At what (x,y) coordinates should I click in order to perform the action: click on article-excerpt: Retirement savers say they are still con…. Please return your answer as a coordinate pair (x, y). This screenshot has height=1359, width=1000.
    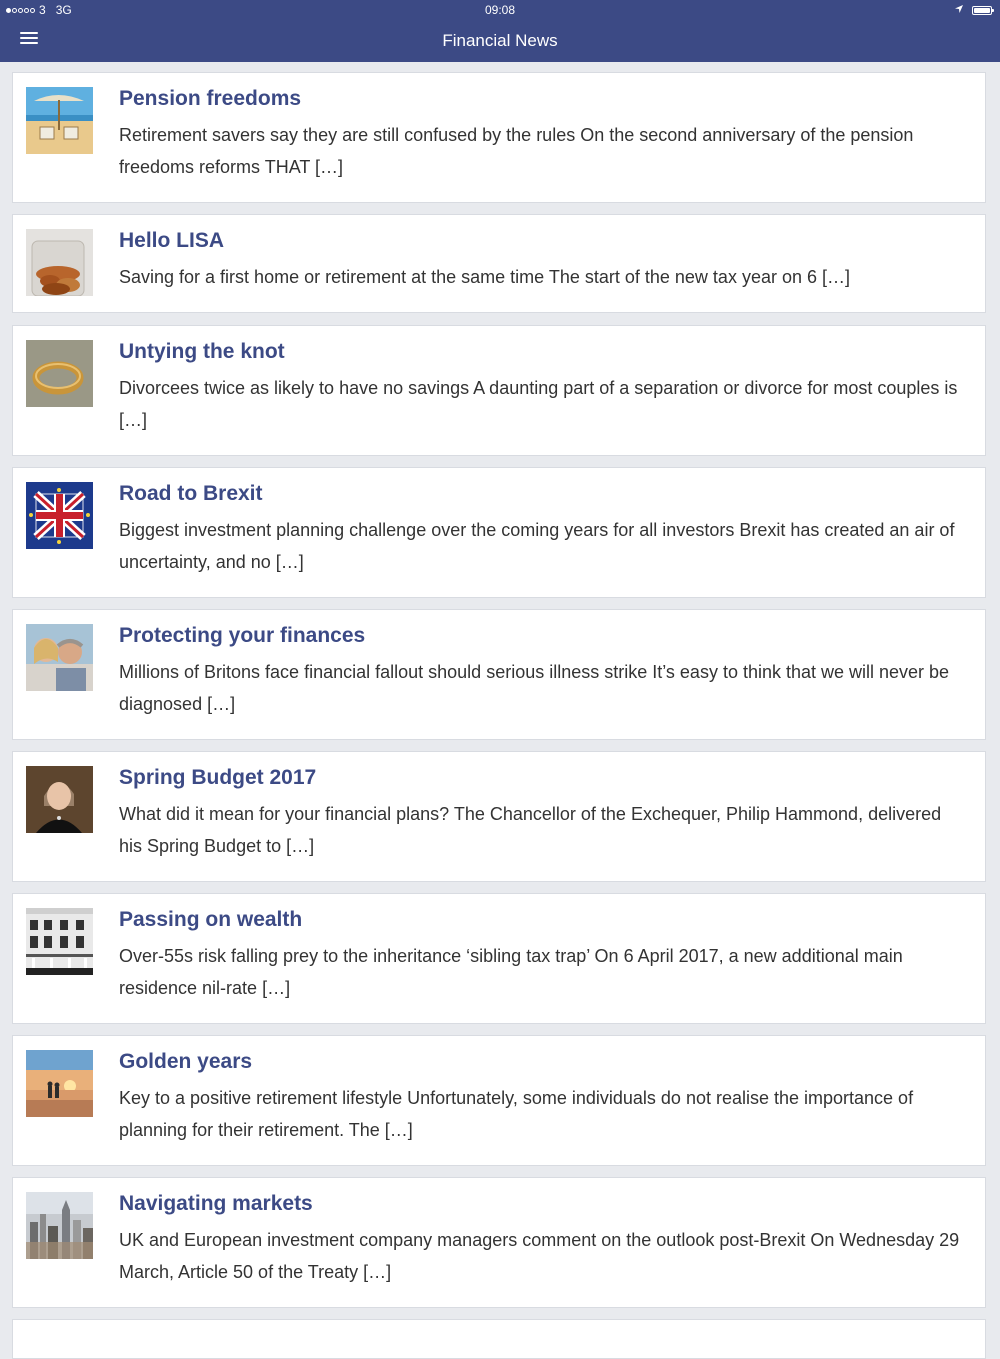
    Looking at the image, I should click on (516, 151).